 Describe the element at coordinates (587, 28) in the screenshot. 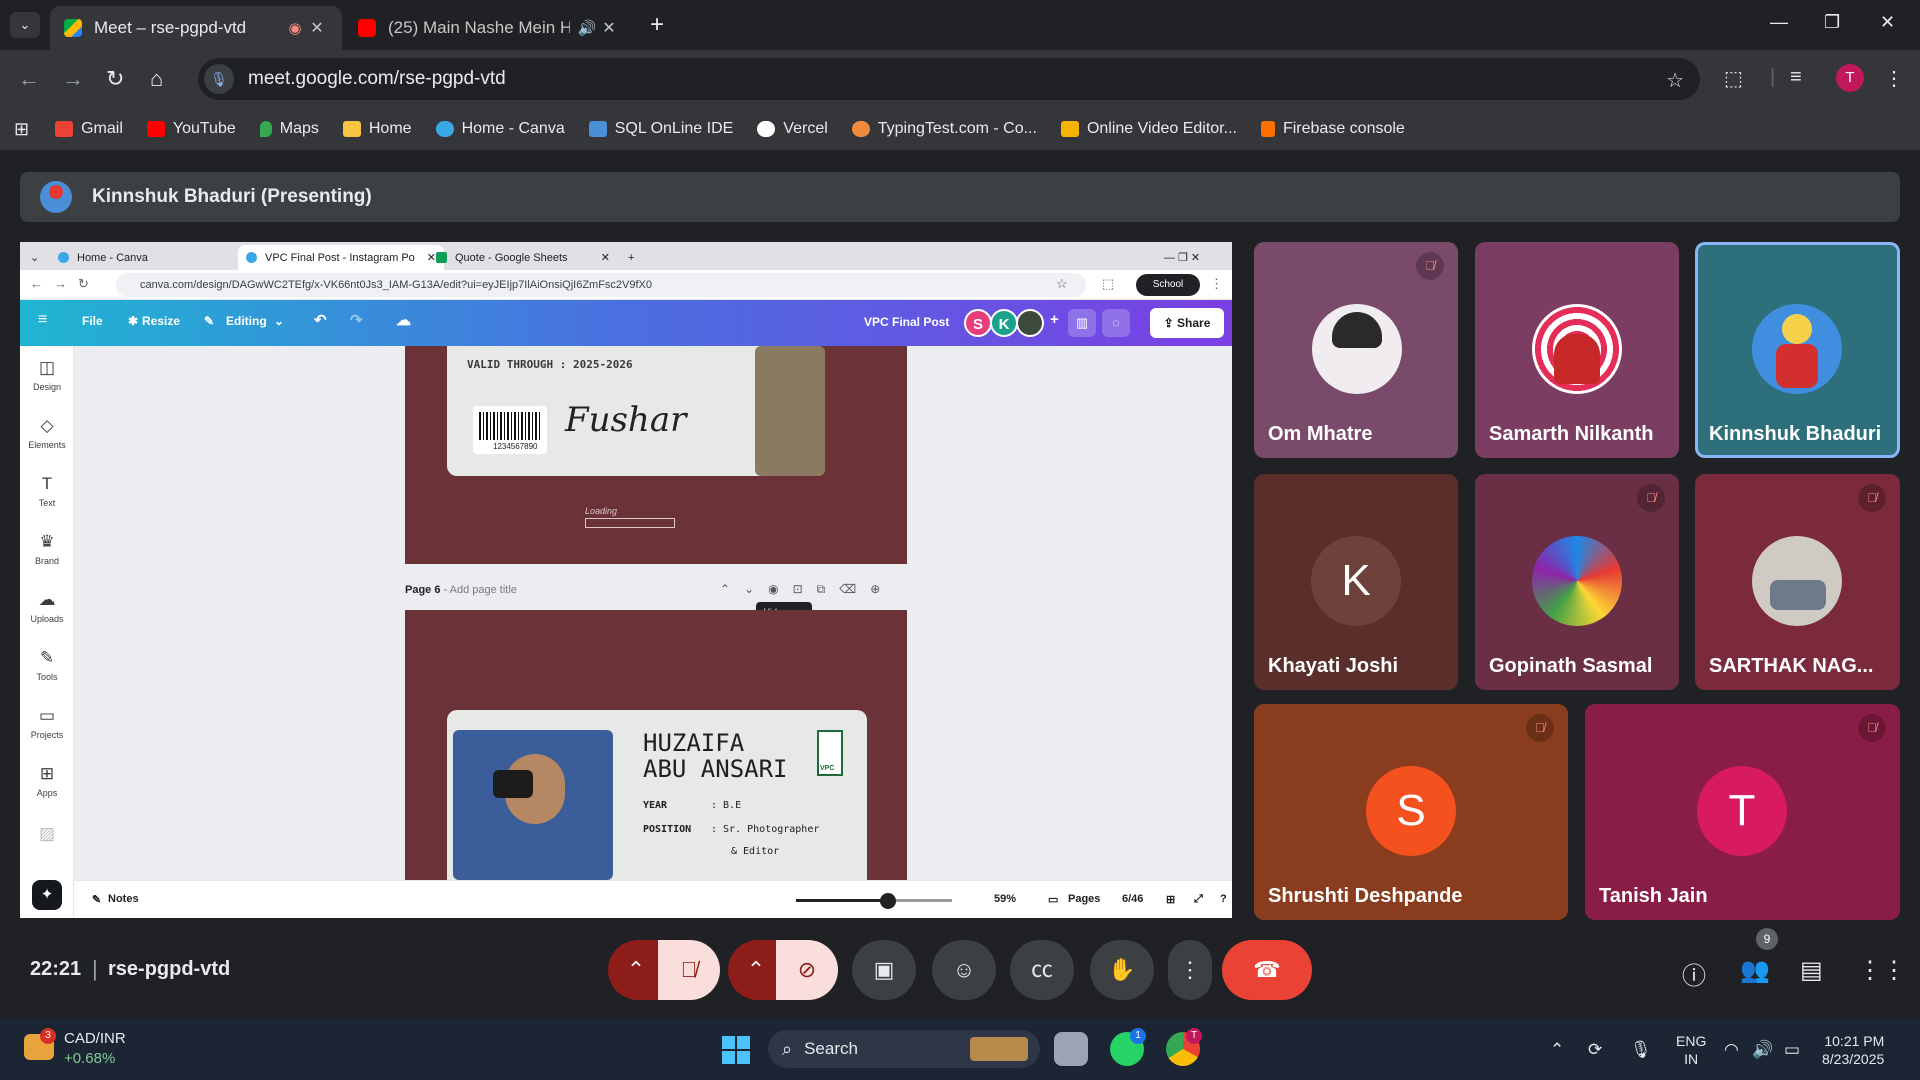

I see `audio-playing-icon: 🔊` at that location.